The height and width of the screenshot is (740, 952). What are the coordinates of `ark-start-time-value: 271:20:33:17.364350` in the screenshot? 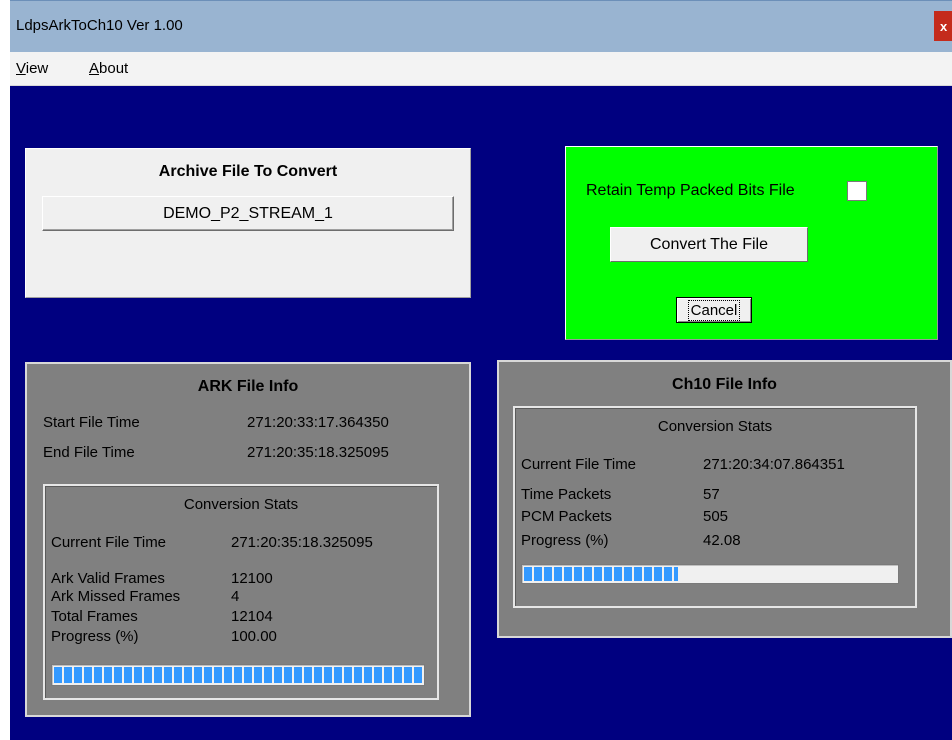 It's located at (318, 422).